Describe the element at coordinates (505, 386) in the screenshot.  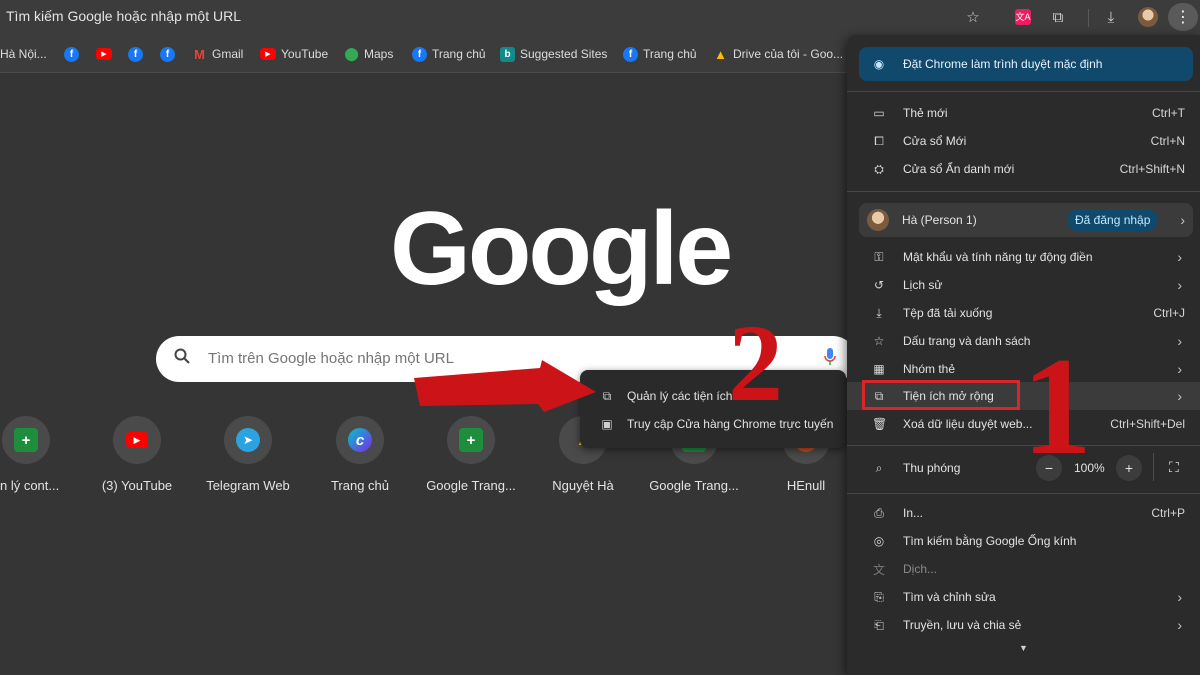
I see `red-arrow` at that location.